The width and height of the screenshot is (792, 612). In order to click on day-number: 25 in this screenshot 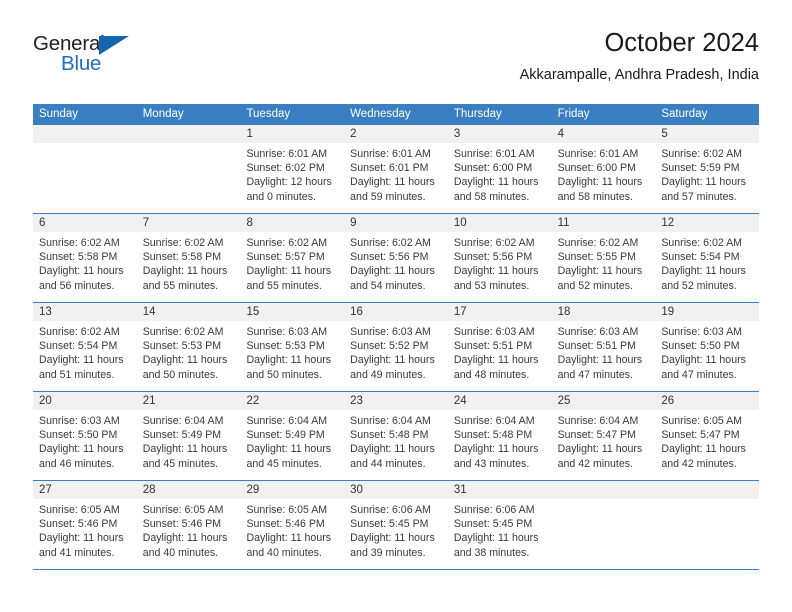, I will do `click(604, 401)`.